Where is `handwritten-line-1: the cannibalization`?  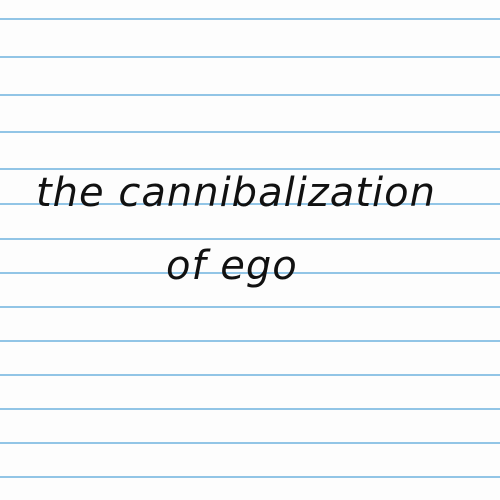 handwritten-line-1: the cannibalization is located at coordinates (236, 193).